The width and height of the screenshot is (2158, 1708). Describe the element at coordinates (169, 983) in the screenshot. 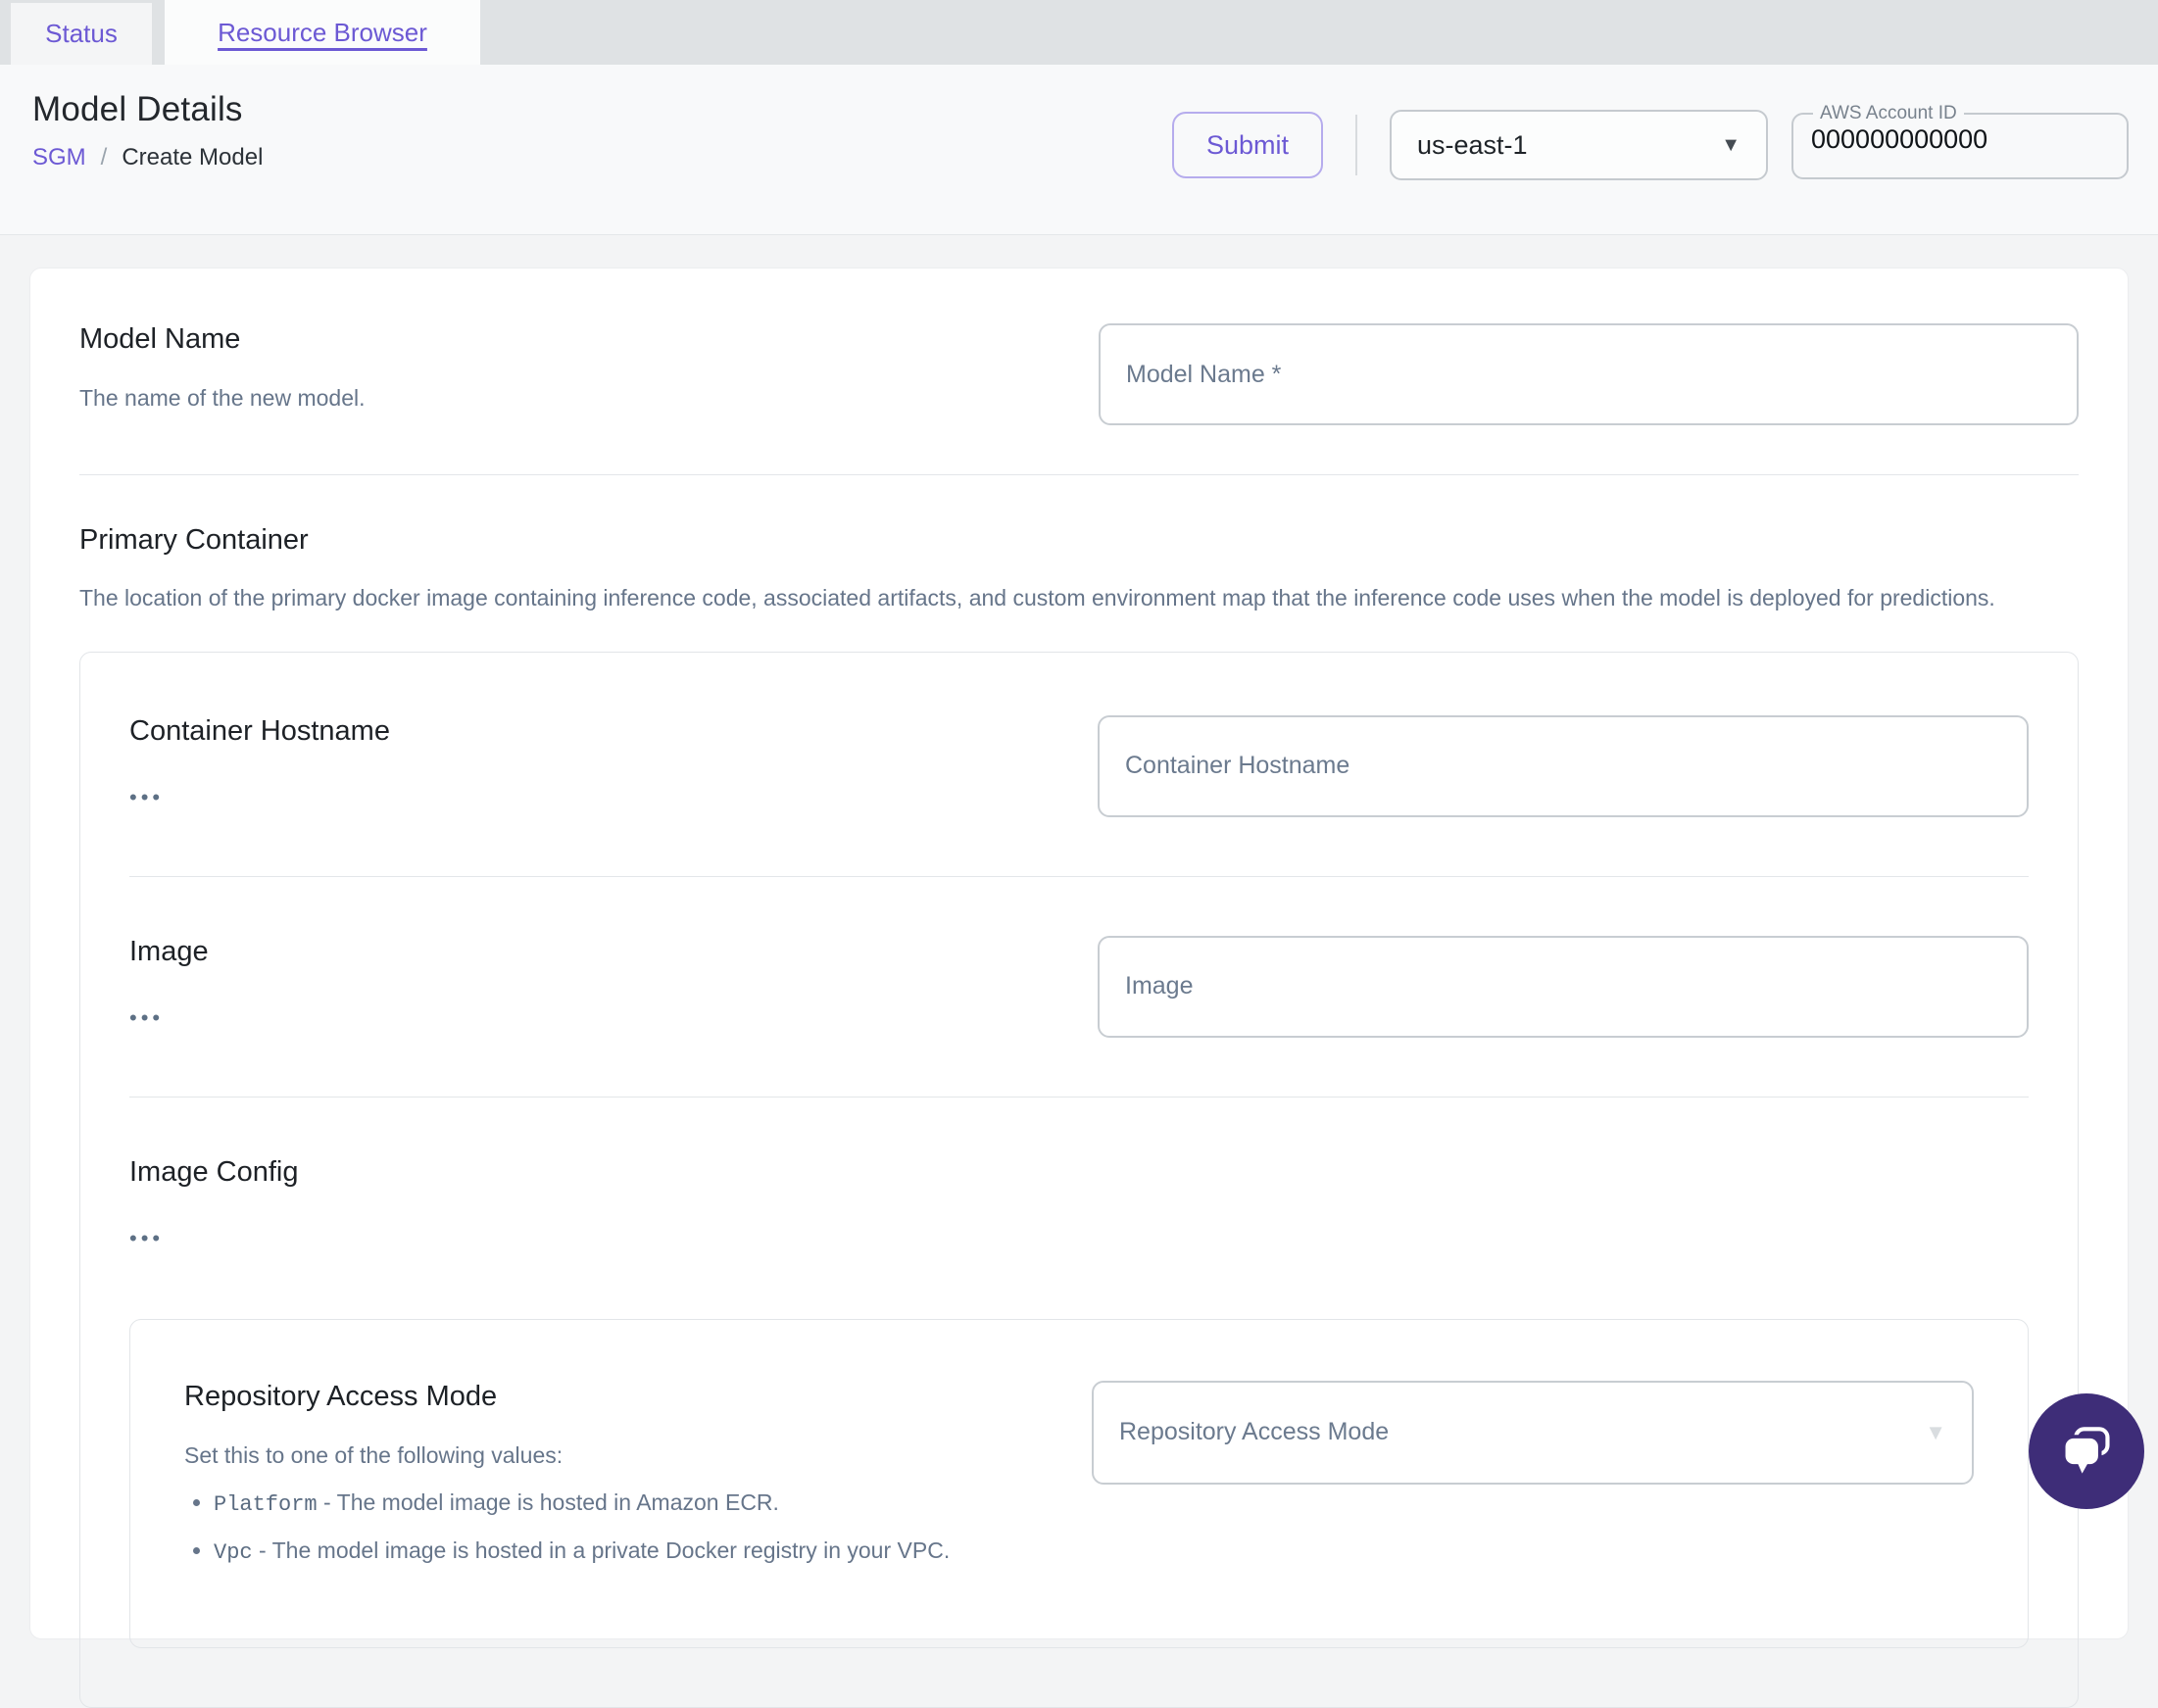

I see `image-info: Image •••` at that location.